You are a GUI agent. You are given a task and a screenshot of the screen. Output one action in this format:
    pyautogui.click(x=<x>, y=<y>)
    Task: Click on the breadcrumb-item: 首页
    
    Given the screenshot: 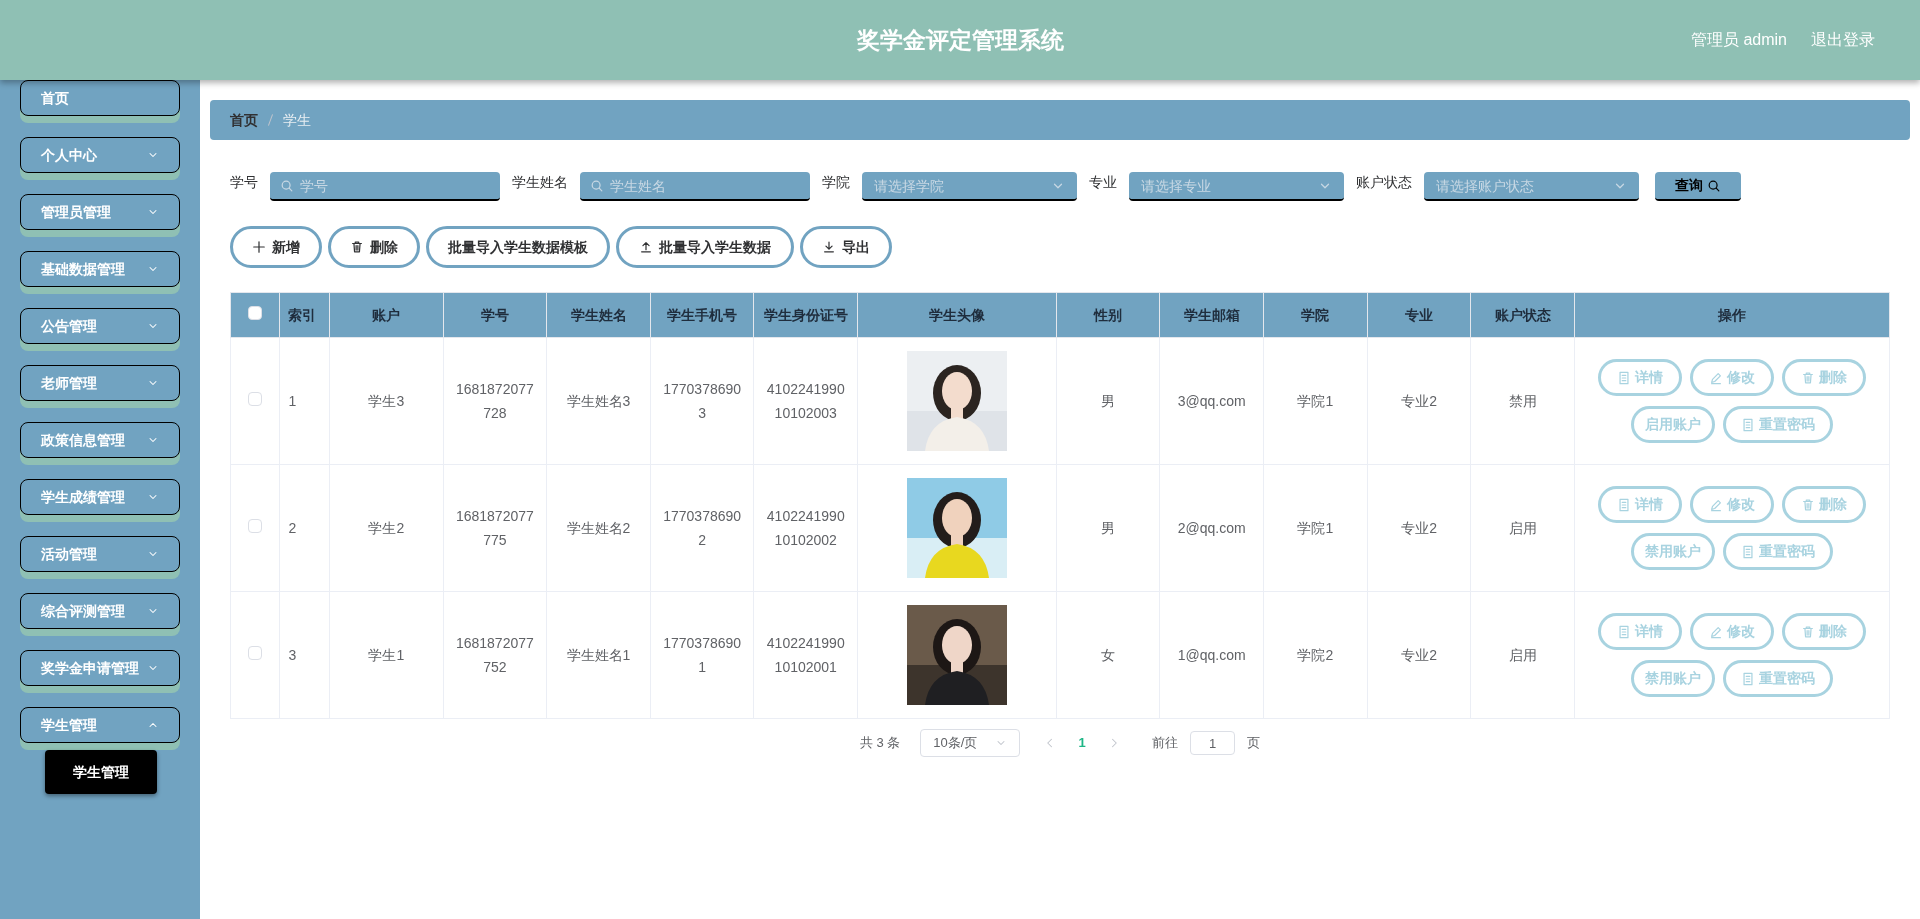 What is the action you would take?
    pyautogui.click(x=244, y=120)
    